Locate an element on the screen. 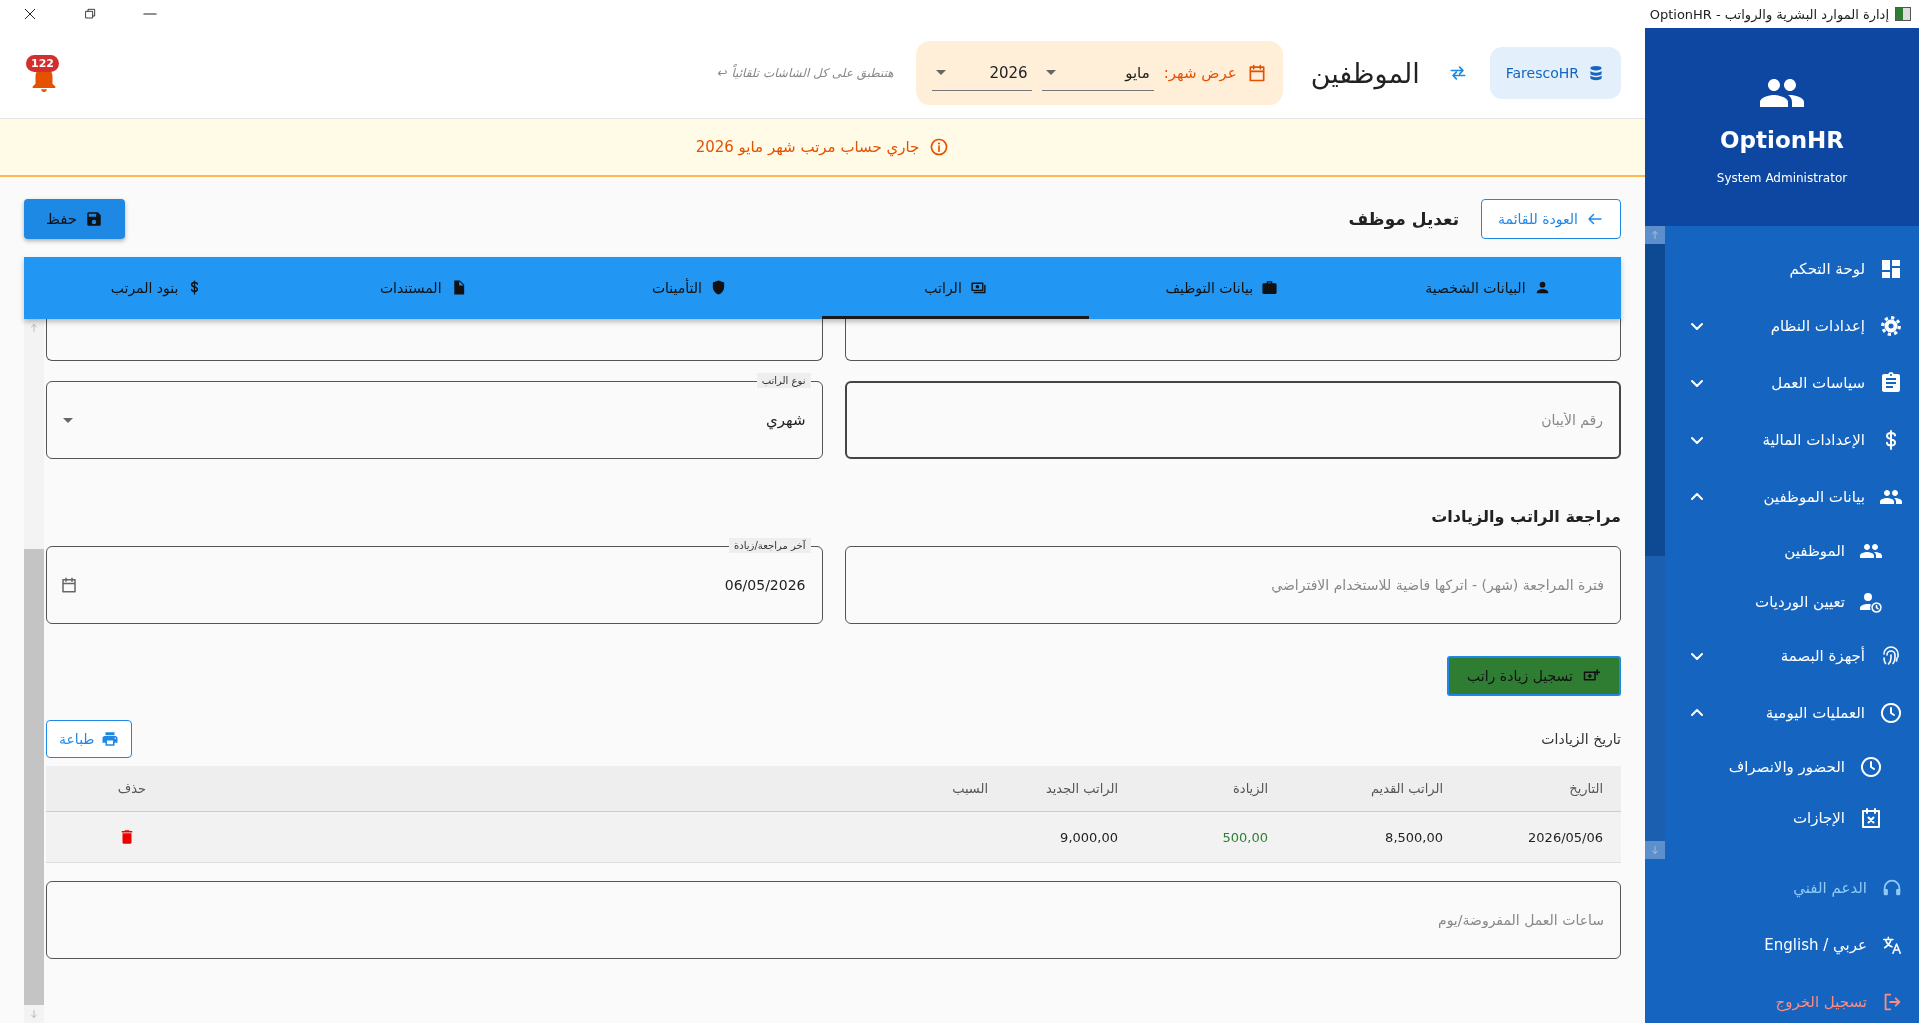  page-title: الموظفين is located at coordinates (1365, 73).